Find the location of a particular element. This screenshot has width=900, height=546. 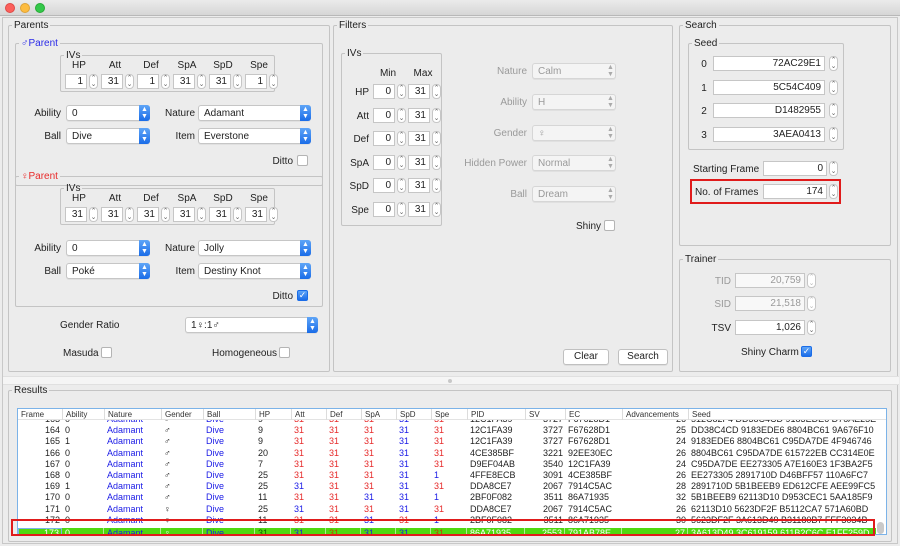

tsv-stepper: ⌃ ⌄ is located at coordinates (811, 327).